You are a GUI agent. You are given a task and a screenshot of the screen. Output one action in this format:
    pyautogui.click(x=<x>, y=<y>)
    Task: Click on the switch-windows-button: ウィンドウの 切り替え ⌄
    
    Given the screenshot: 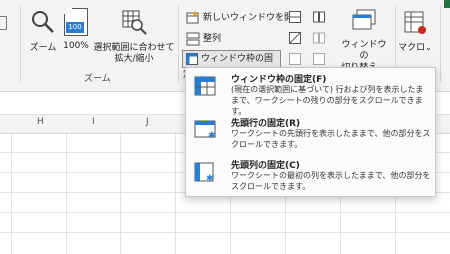 What is the action you would take?
    pyautogui.click(x=364, y=41)
    